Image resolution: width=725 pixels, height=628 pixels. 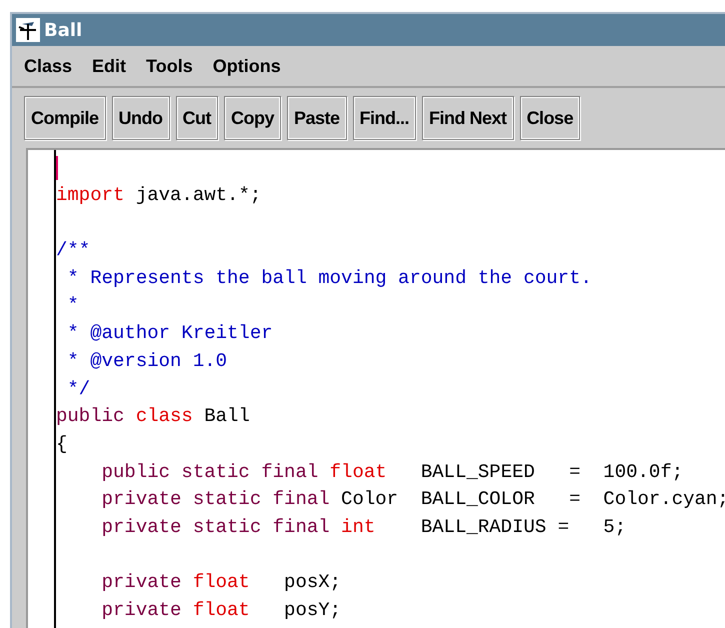 What do you see at coordinates (28, 30) in the screenshot?
I see `app-icon` at bounding box center [28, 30].